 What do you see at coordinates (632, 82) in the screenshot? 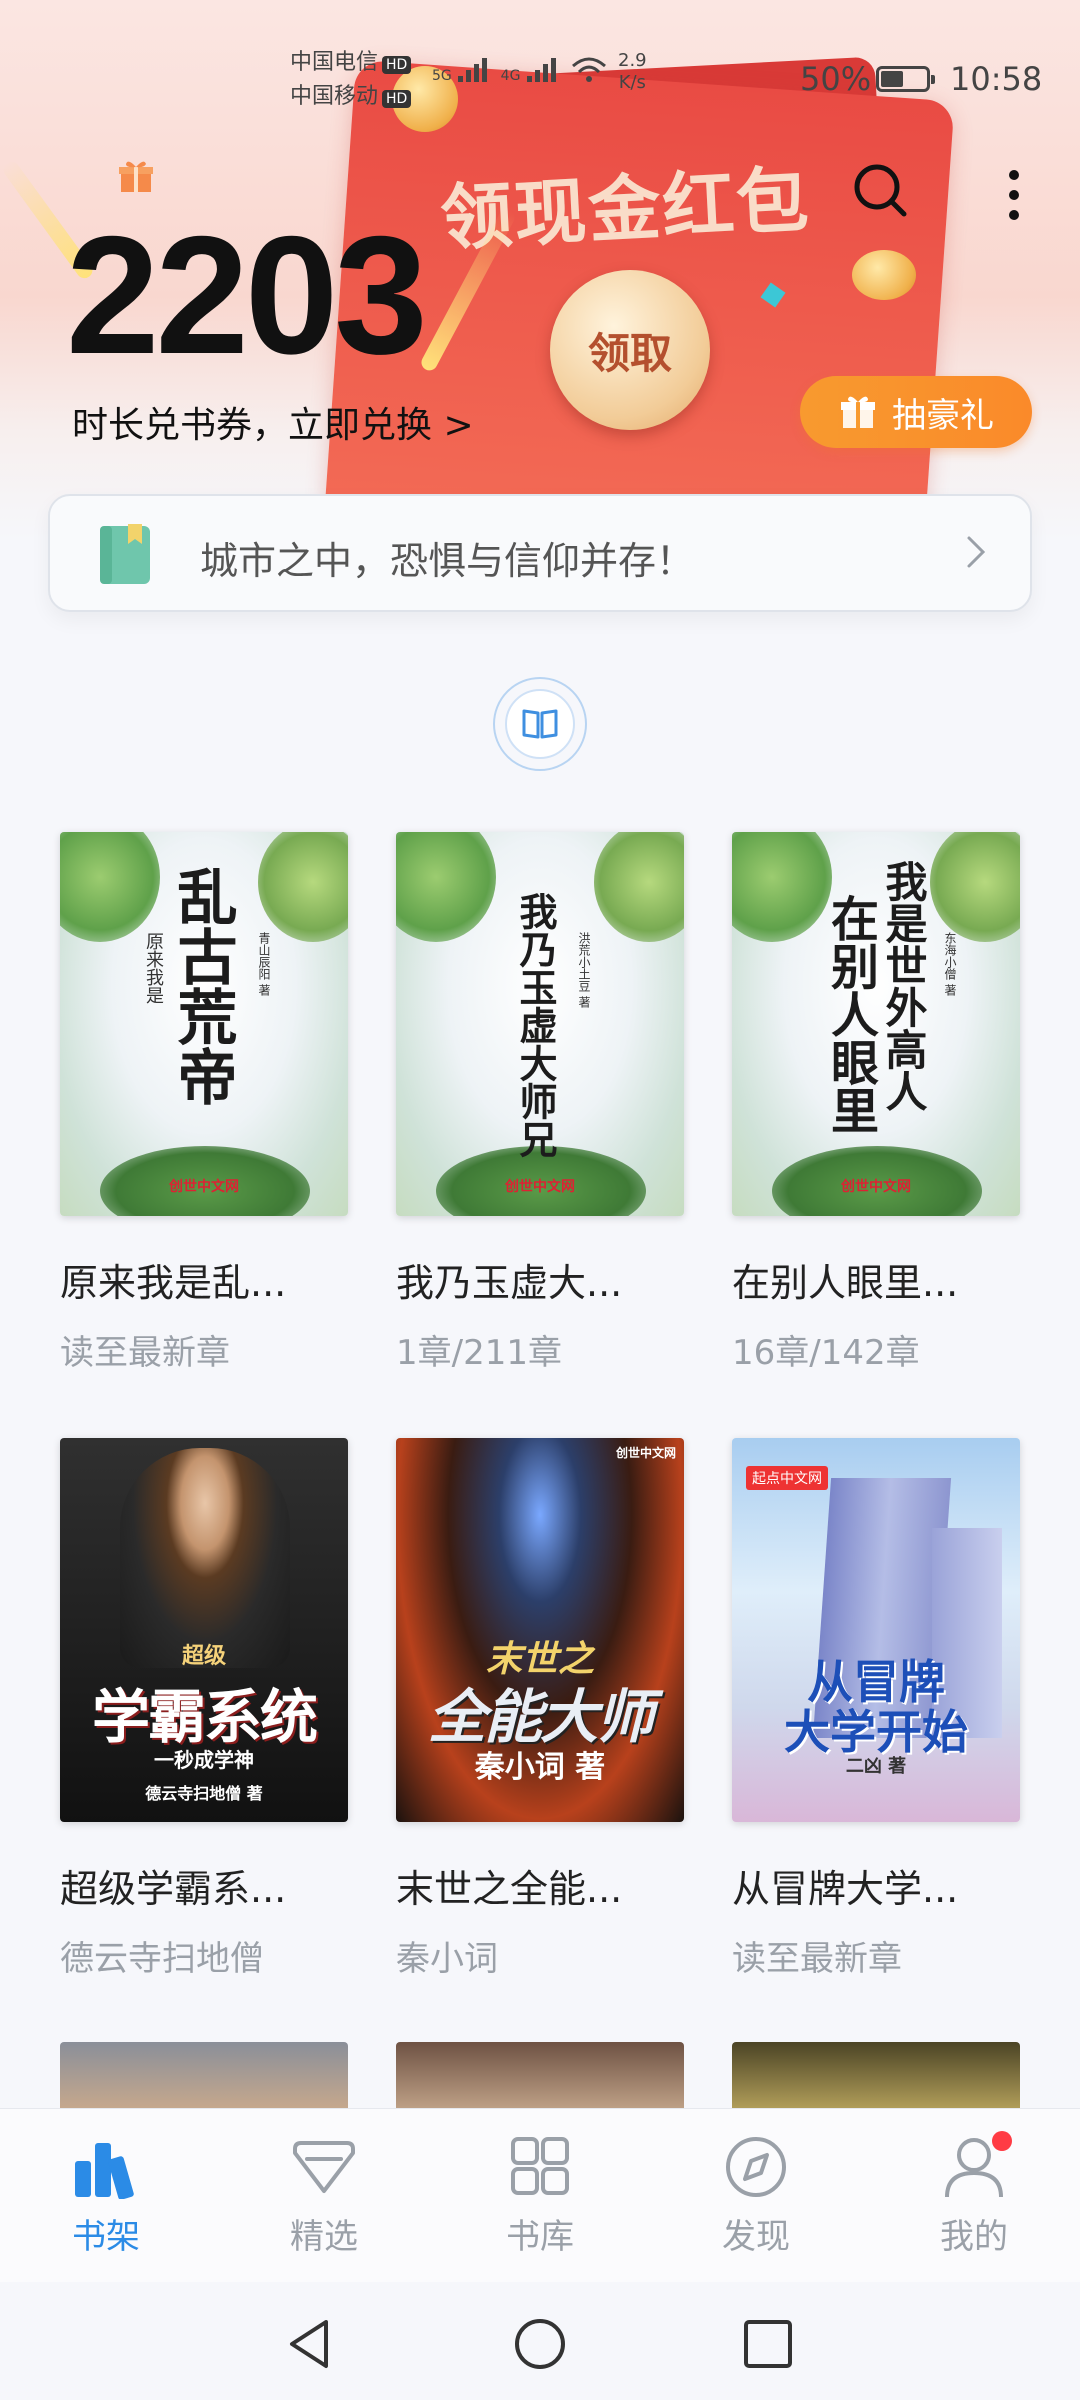
I see `speed-unit: K/s` at bounding box center [632, 82].